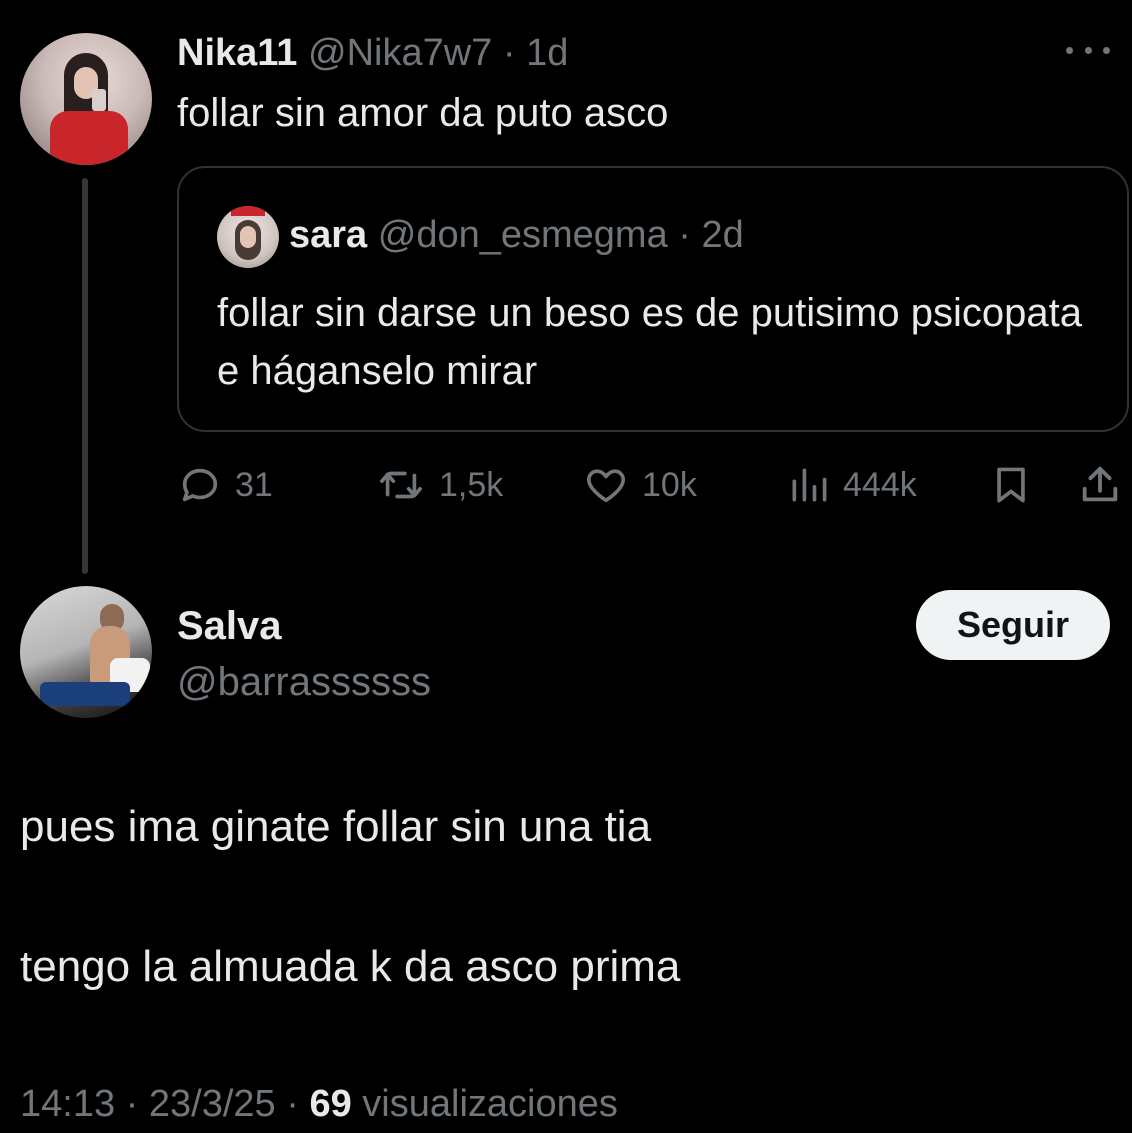  I want to click on views-button: 444k, so click(852, 485).